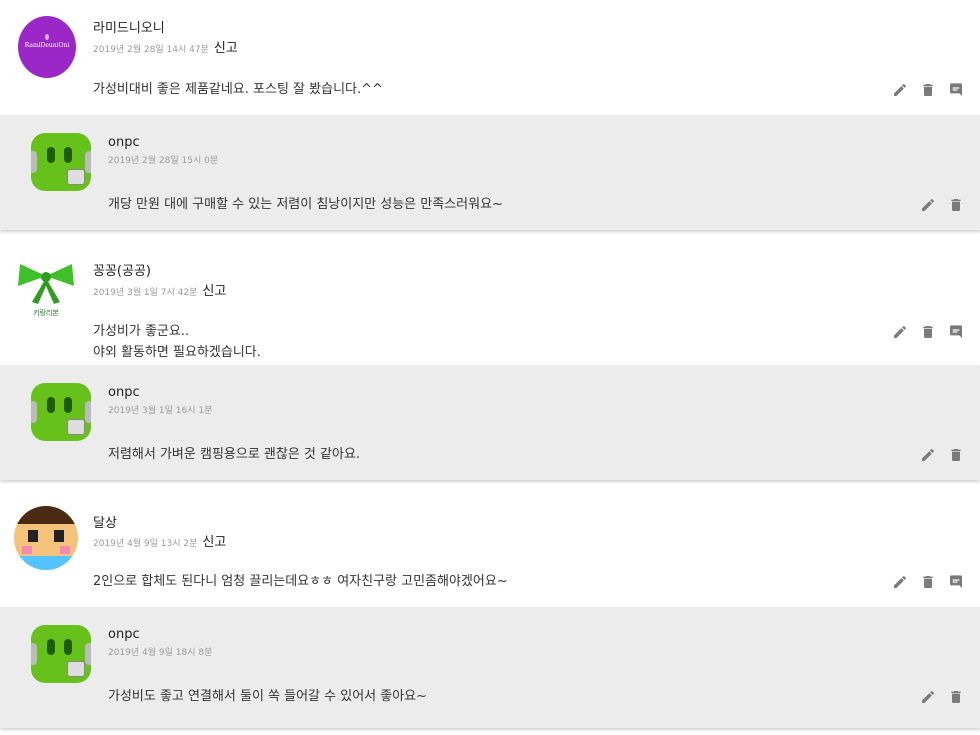 Image resolution: width=980 pixels, height=735 pixels. I want to click on avatar-text: 키랑리본, so click(46, 313).